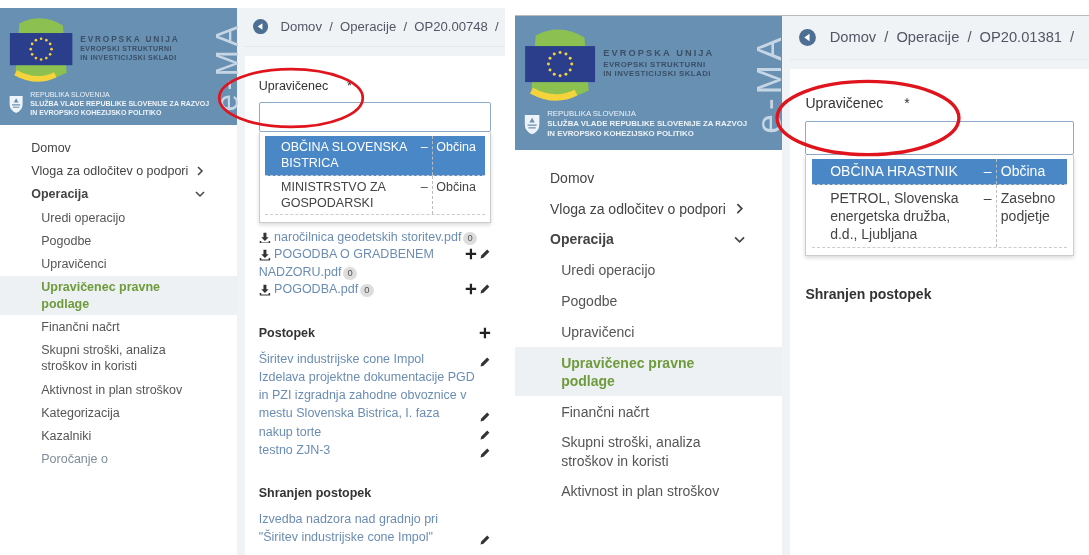 This screenshot has height=555, width=1089. What do you see at coordinates (286, 333) in the screenshot?
I see `section-title: Postopek` at bounding box center [286, 333].